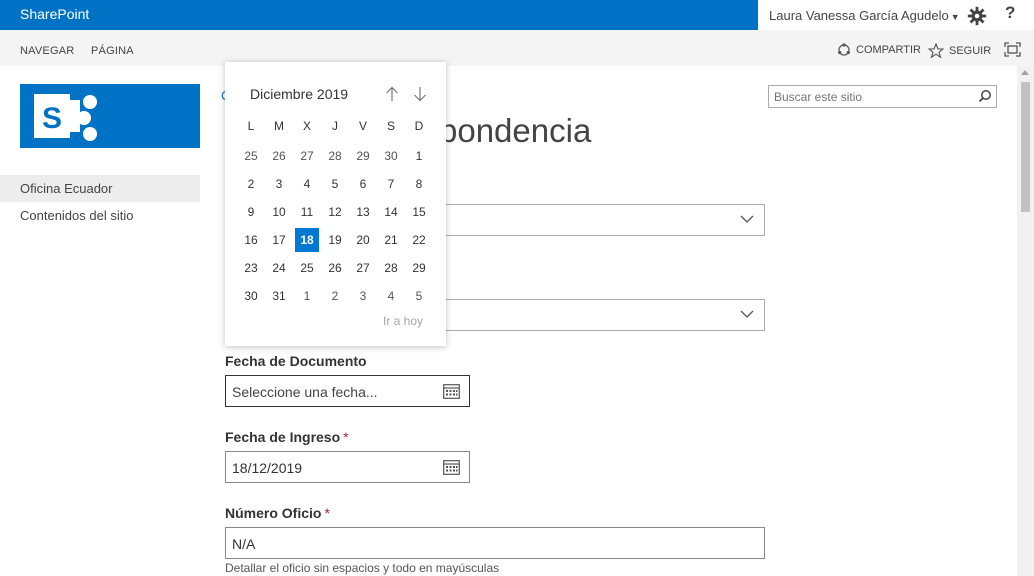  What do you see at coordinates (251, 268) in the screenshot?
I see `calendar-day: 23` at bounding box center [251, 268].